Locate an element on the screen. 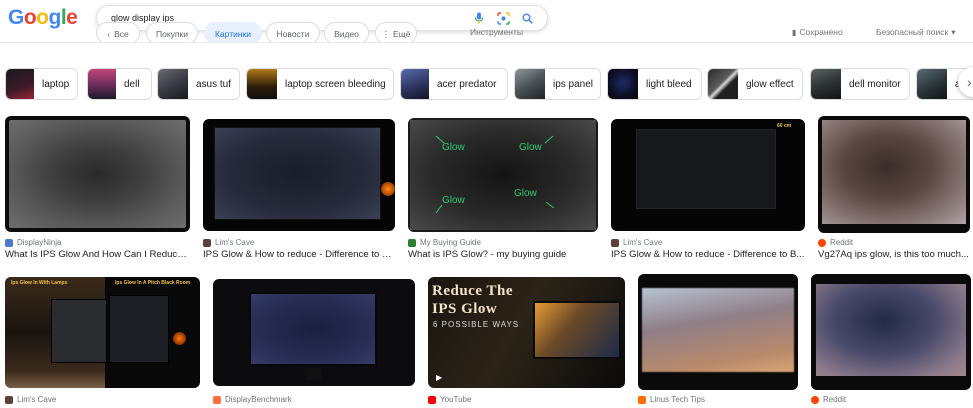  result-source: Linus Tech Tips is located at coordinates (671, 399).